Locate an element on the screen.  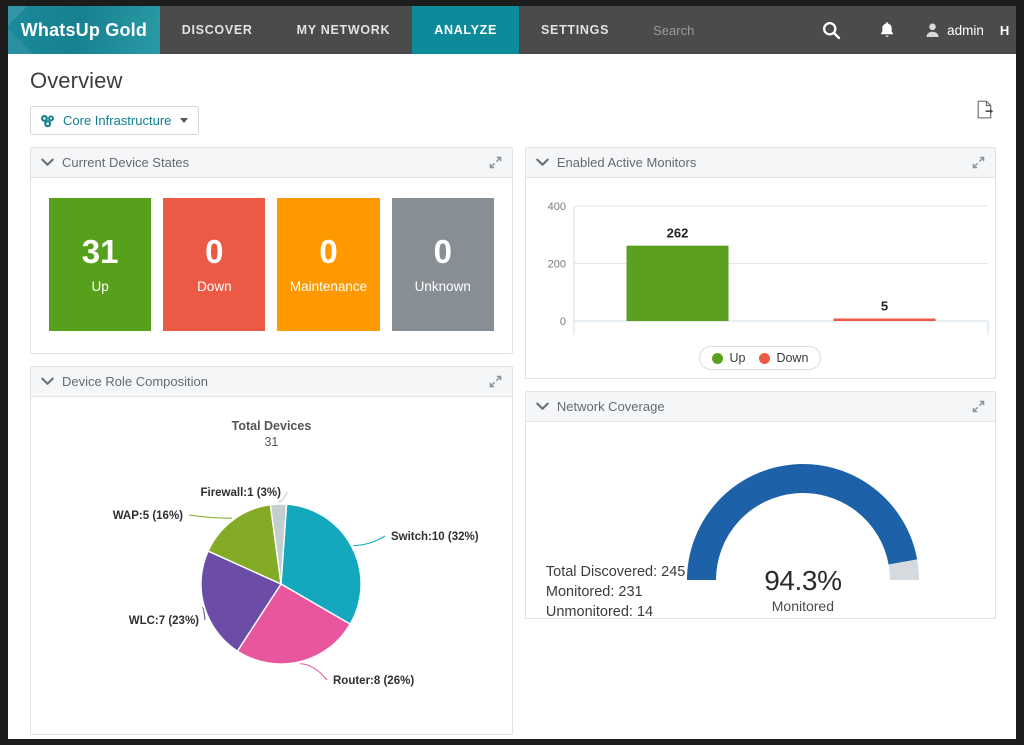
notifications-button is located at coordinates (887, 30).